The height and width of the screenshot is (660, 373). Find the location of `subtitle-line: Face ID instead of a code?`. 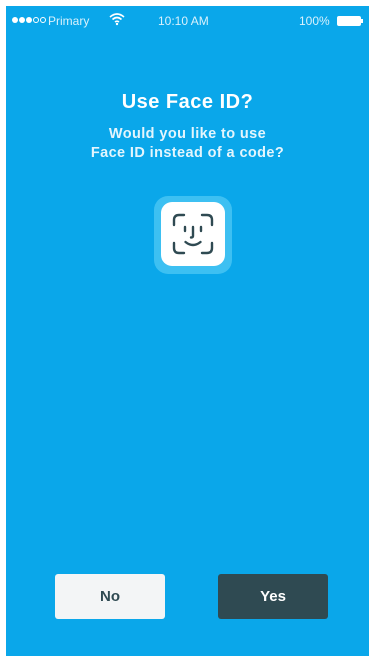

subtitle-line: Face ID instead of a code? is located at coordinates (187, 153).